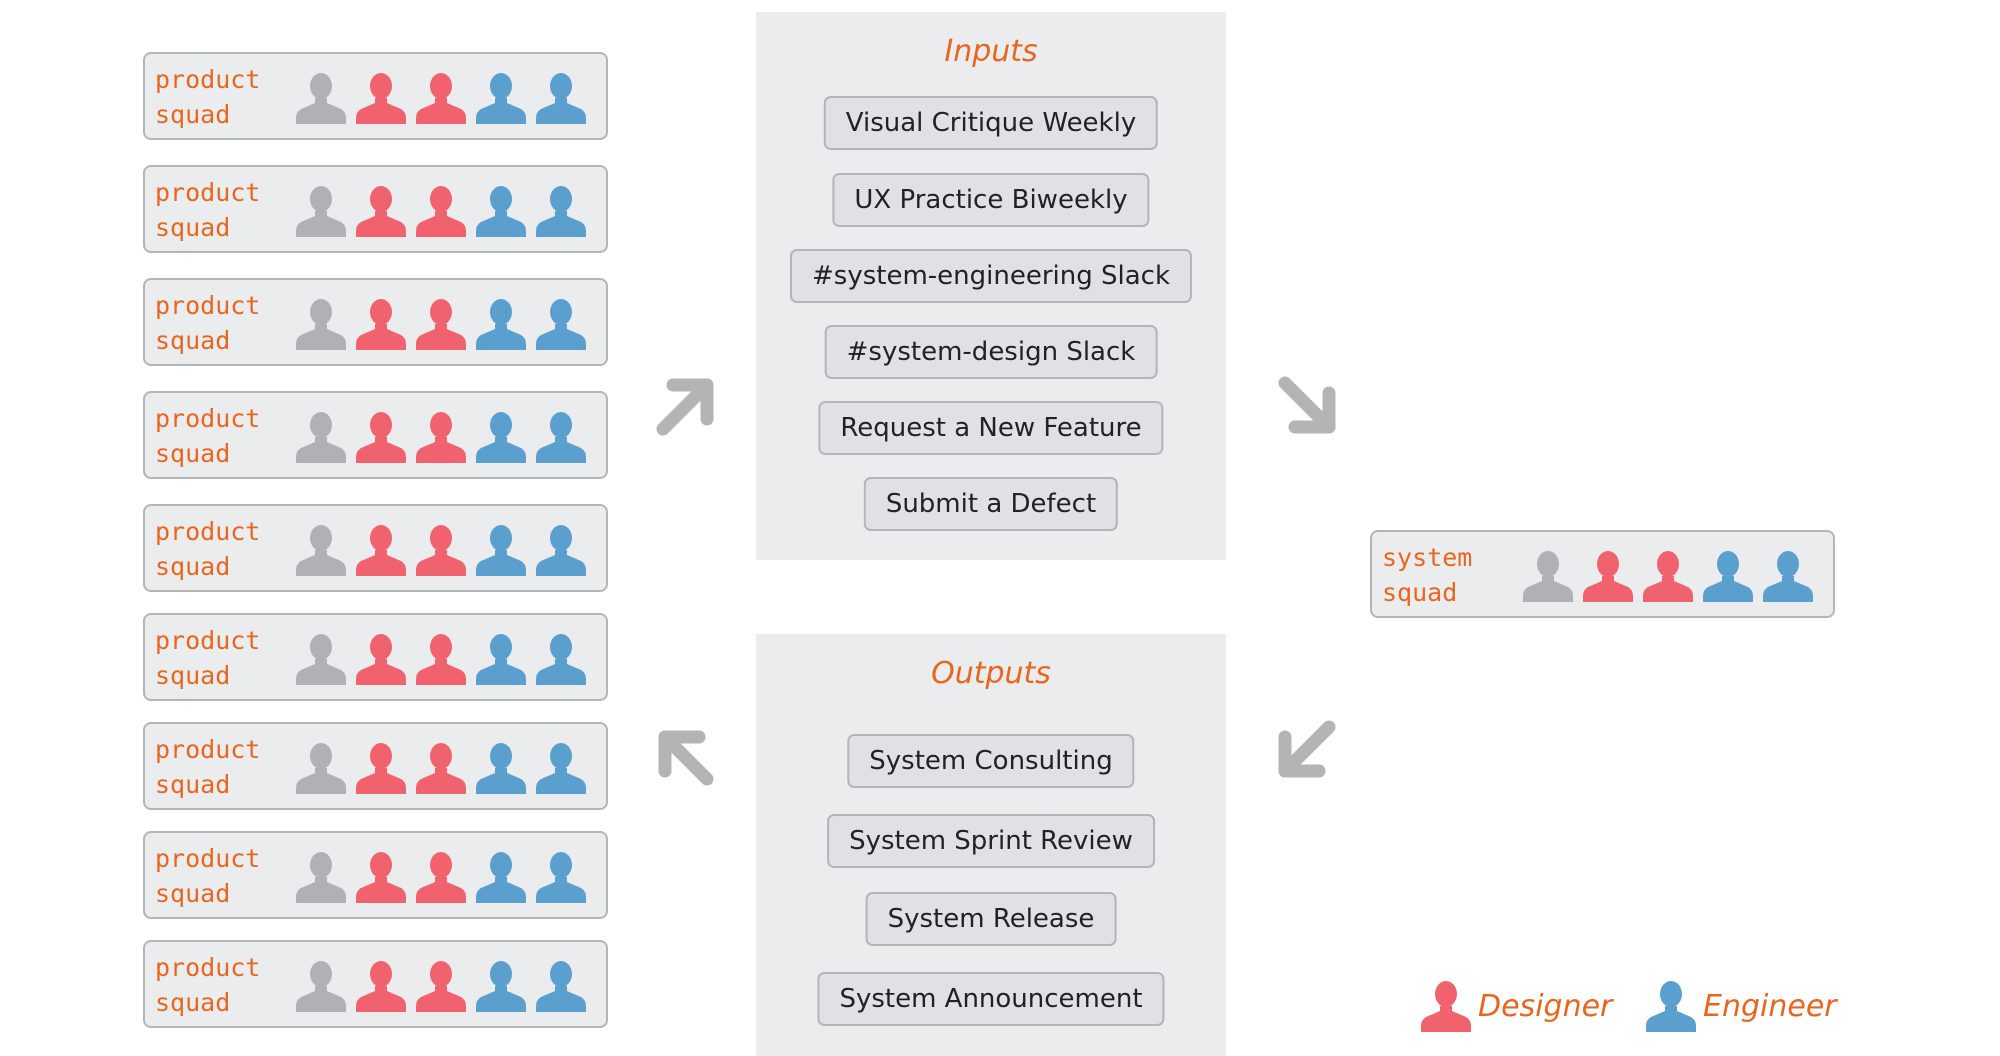  I want to click on engineer-icon, so click(1671, 1006).